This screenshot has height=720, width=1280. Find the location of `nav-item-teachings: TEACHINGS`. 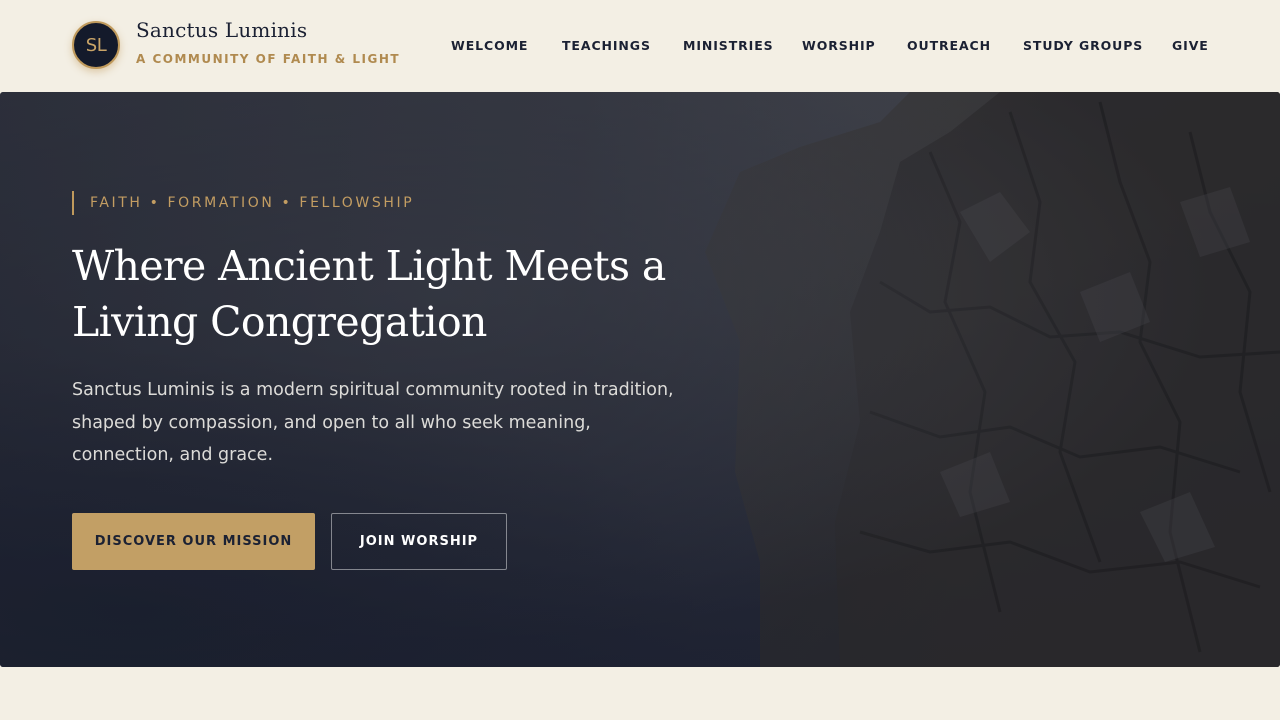

nav-item-teachings: TEACHINGS is located at coordinates (606, 45).